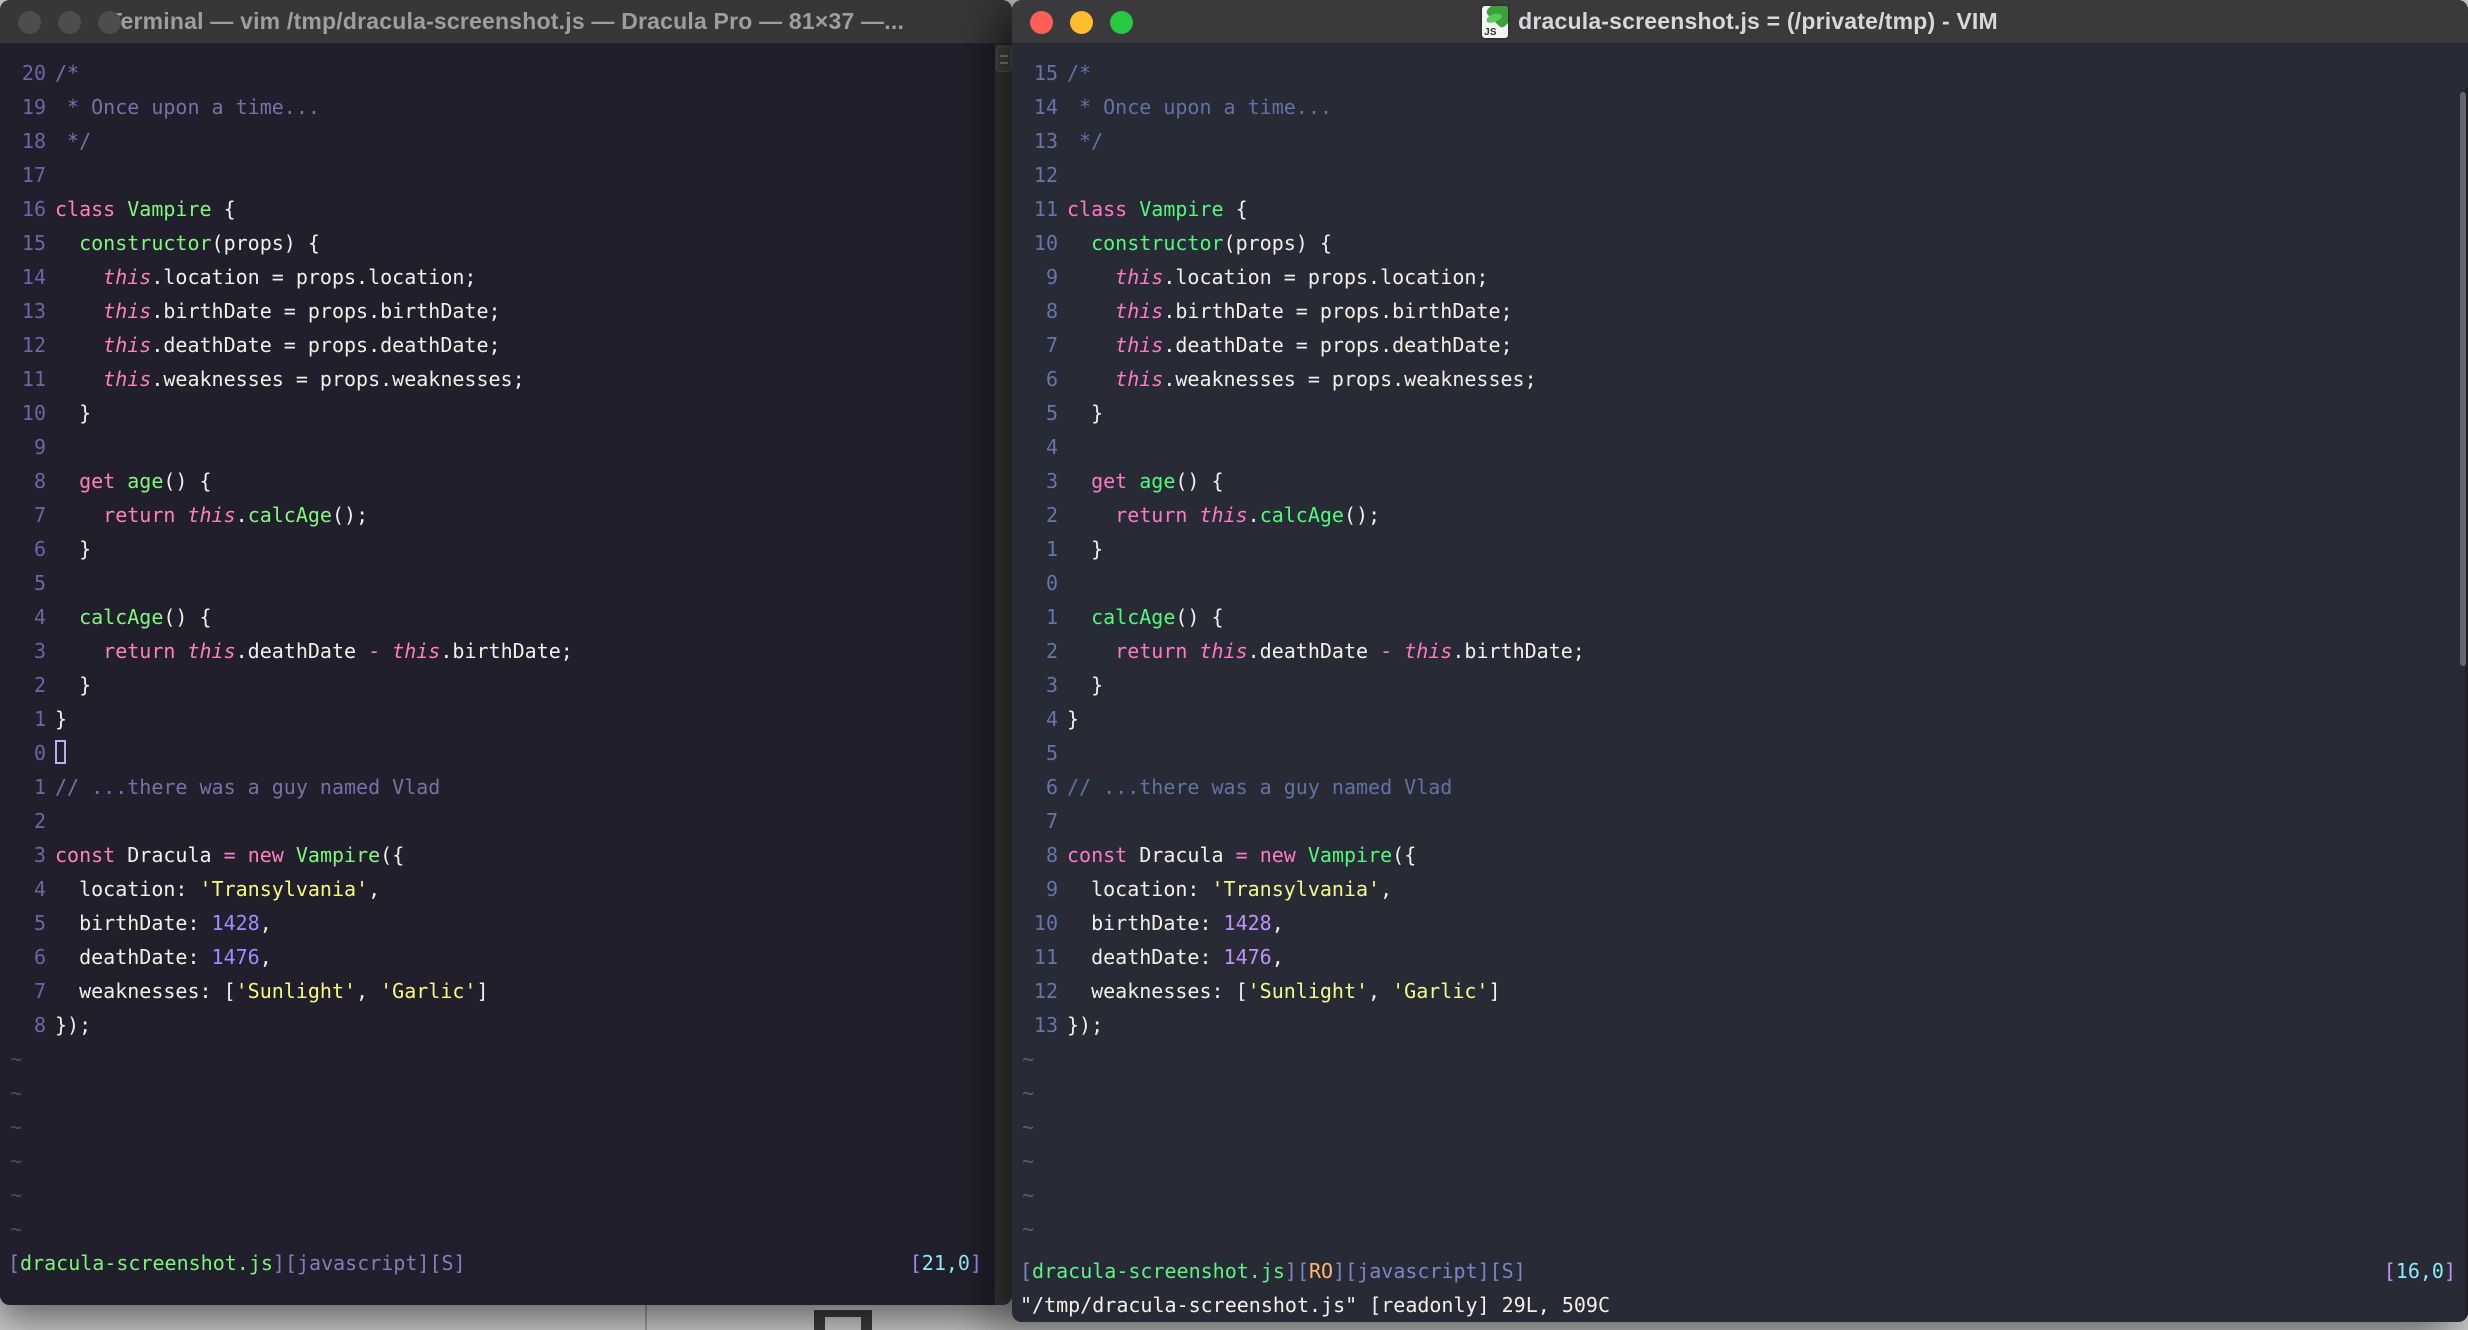  Describe the element at coordinates (497, 1025) in the screenshot. I see `code-line: 8});` at that location.